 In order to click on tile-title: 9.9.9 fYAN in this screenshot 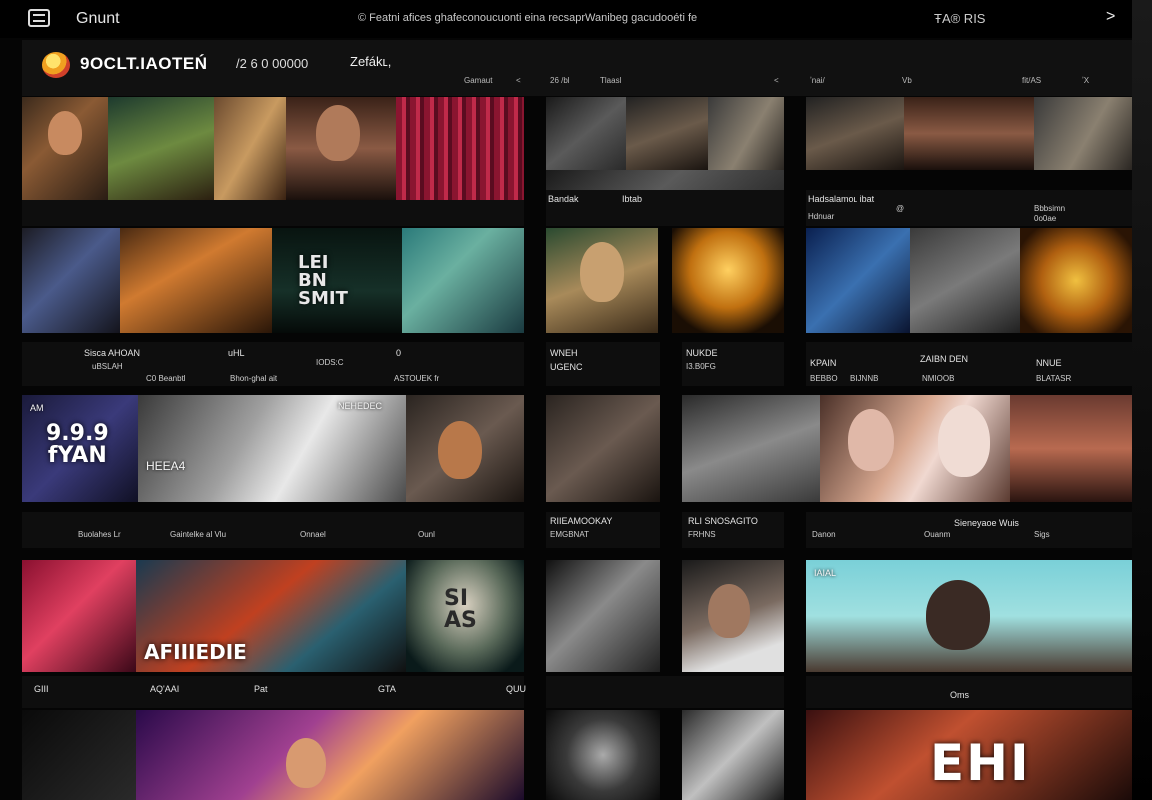, I will do `click(77, 444)`.